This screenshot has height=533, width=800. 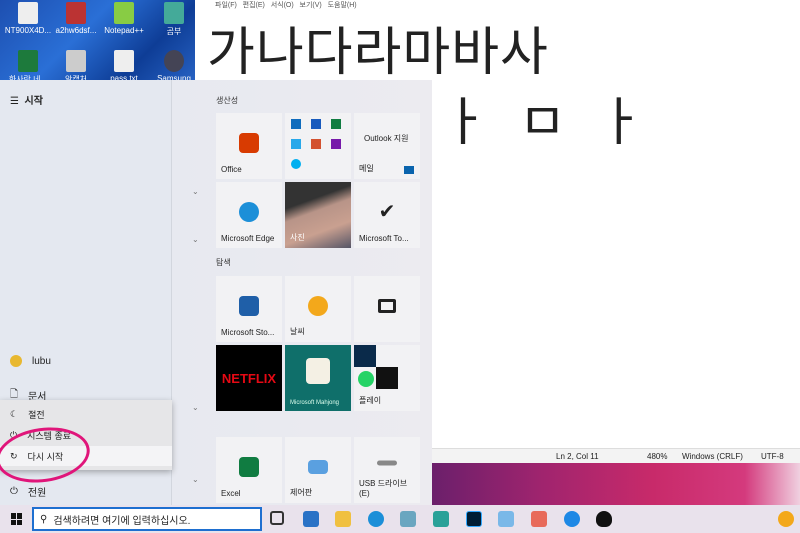 I want to click on news-icon, so click(x=387, y=305).